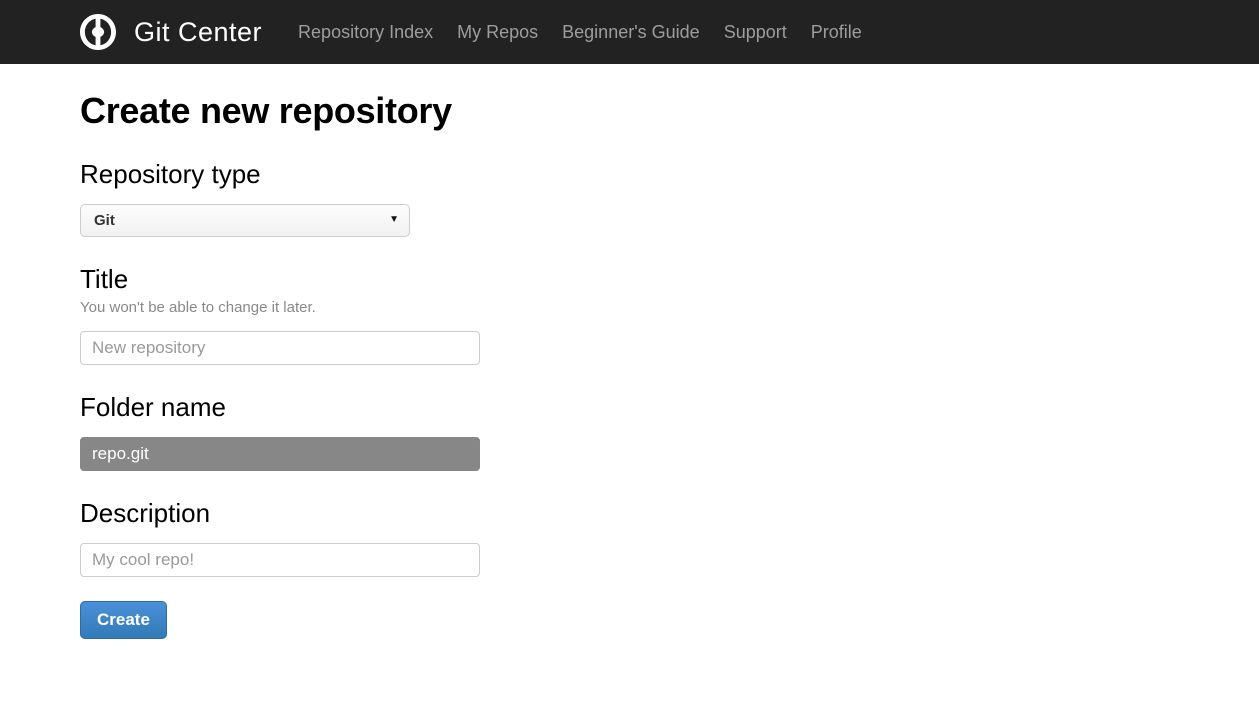  I want to click on repository-type-label: Repository type, so click(170, 174).